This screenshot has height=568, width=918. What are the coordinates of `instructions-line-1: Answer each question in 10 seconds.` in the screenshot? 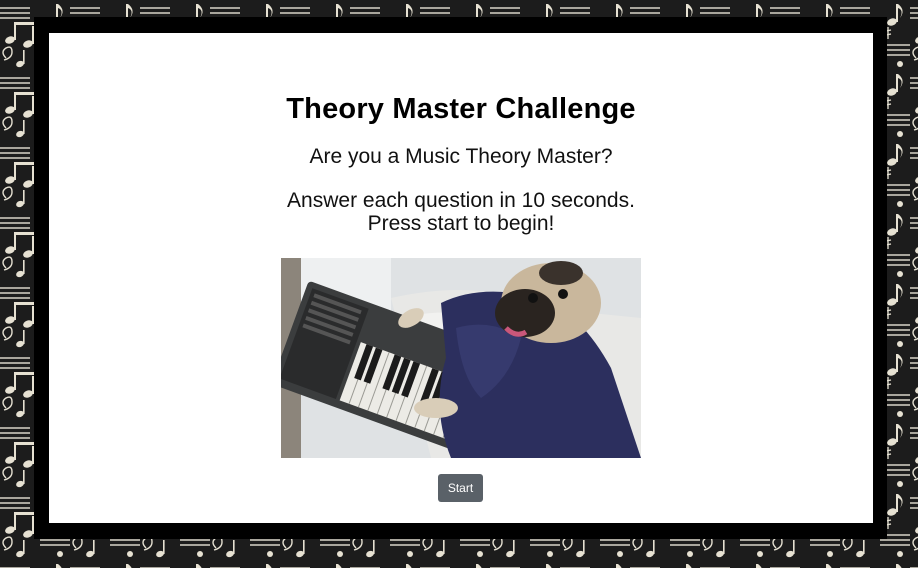 It's located at (461, 200).